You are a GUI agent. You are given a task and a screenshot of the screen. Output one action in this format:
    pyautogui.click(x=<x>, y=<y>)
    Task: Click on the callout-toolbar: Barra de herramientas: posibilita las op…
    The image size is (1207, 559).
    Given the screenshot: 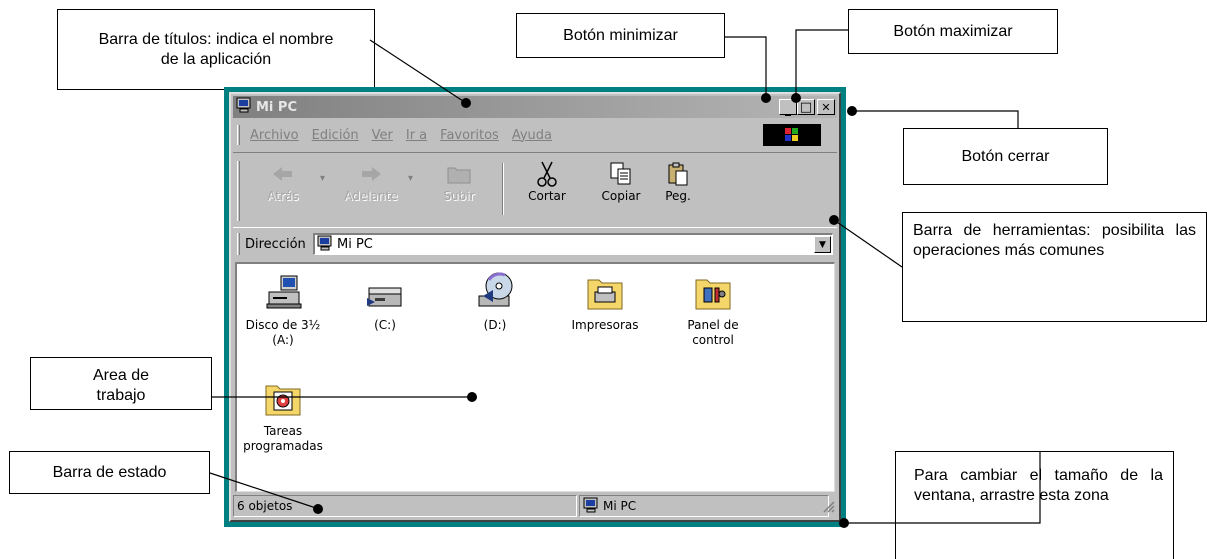 What is the action you would take?
    pyautogui.click(x=1054, y=267)
    